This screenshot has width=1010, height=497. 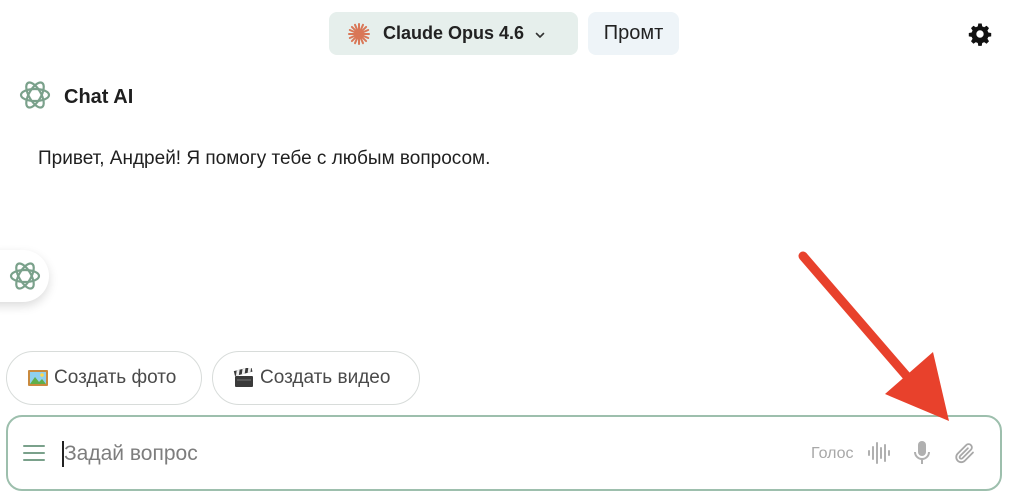 I want to click on question-input, so click(x=414, y=454).